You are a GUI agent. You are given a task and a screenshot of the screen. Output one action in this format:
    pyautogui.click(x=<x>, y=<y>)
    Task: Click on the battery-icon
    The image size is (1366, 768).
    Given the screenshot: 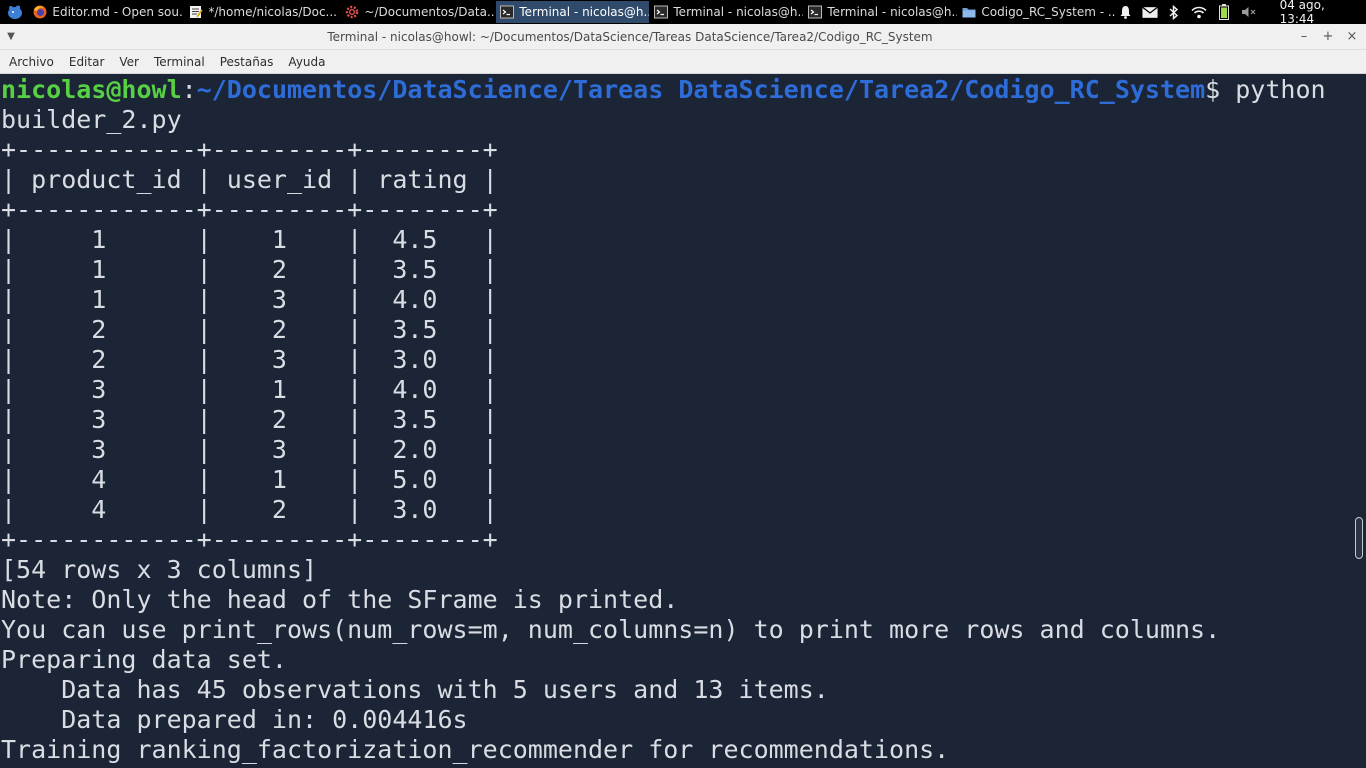 What is the action you would take?
    pyautogui.click(x=1223, y=12)
    